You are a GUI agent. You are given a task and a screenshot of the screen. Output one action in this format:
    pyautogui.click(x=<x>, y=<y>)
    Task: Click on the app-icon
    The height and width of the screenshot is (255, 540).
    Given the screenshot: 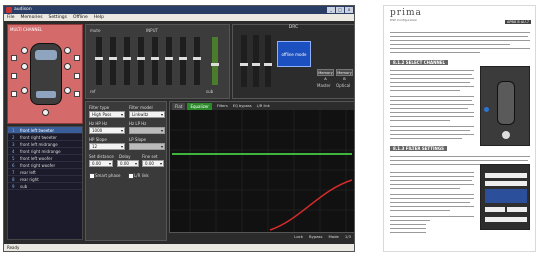 What is the action you would take?
    pyautogui.click(x=9, y=10)
    